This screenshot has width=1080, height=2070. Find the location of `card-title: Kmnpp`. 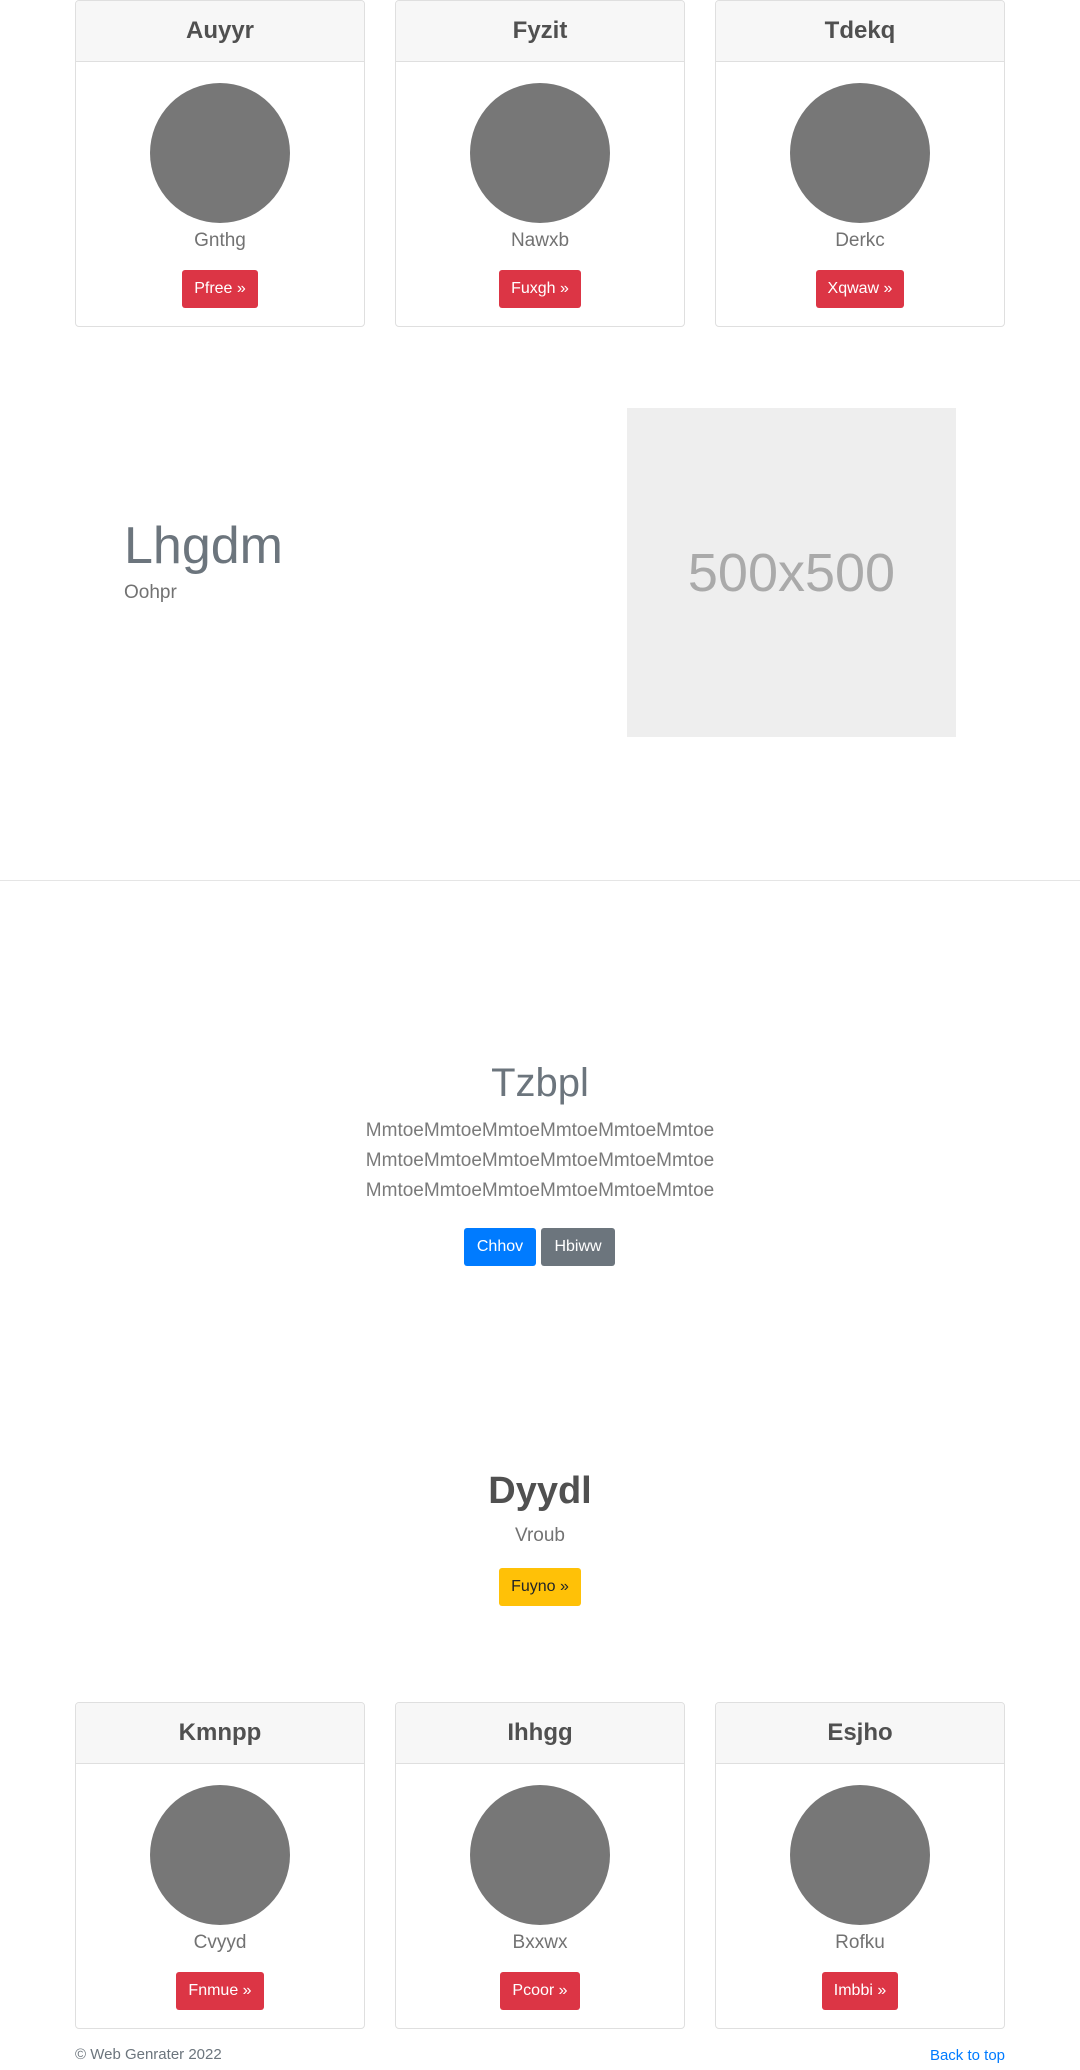

card-title: Kmnpp is located at coordinates (220, 1733).